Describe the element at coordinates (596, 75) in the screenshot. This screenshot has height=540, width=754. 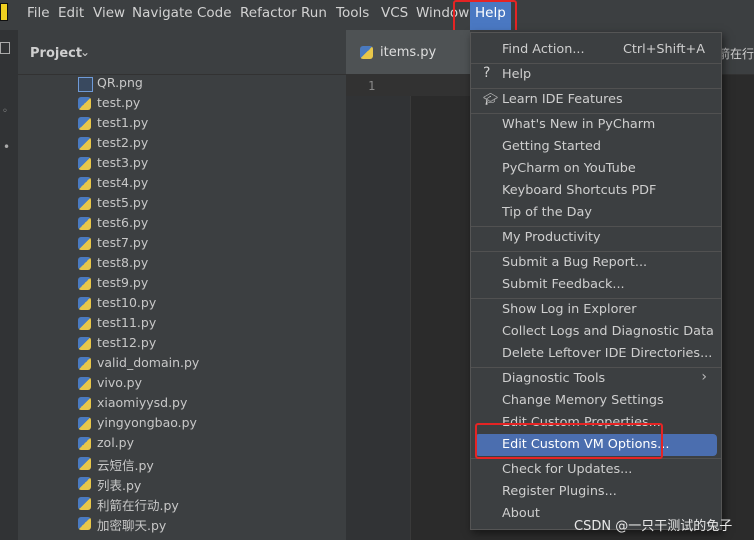
I see `menu-item-help: ? Help` at that location.